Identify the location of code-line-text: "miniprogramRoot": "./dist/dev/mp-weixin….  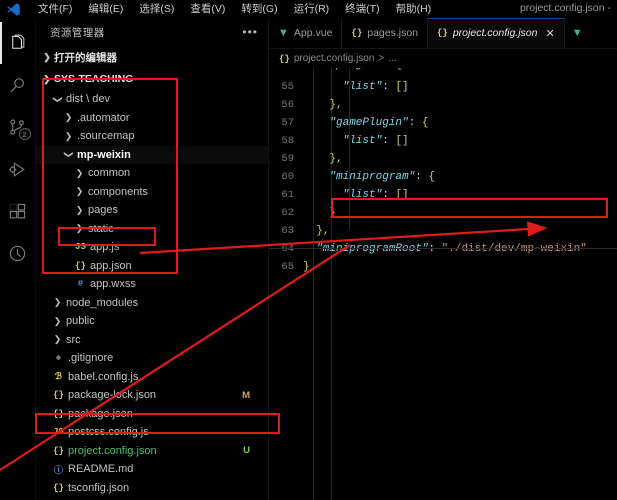
(451, 249).